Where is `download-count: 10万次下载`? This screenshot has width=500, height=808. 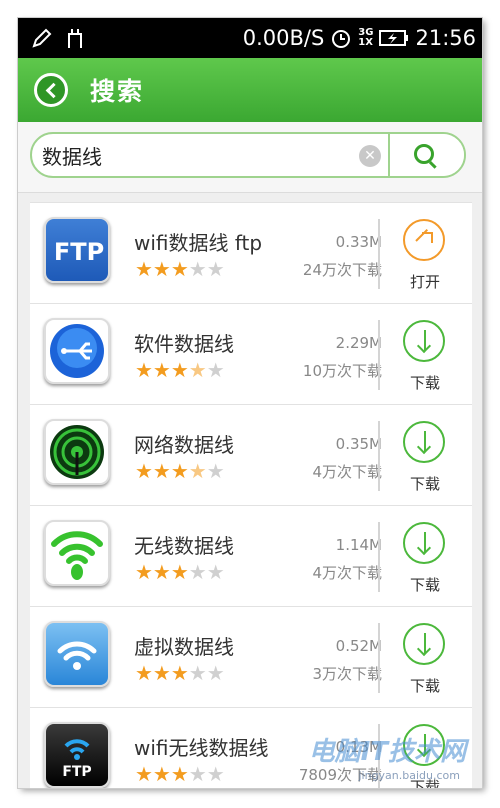 download-count: 10万次下载 is located at coordinates (342, 371).